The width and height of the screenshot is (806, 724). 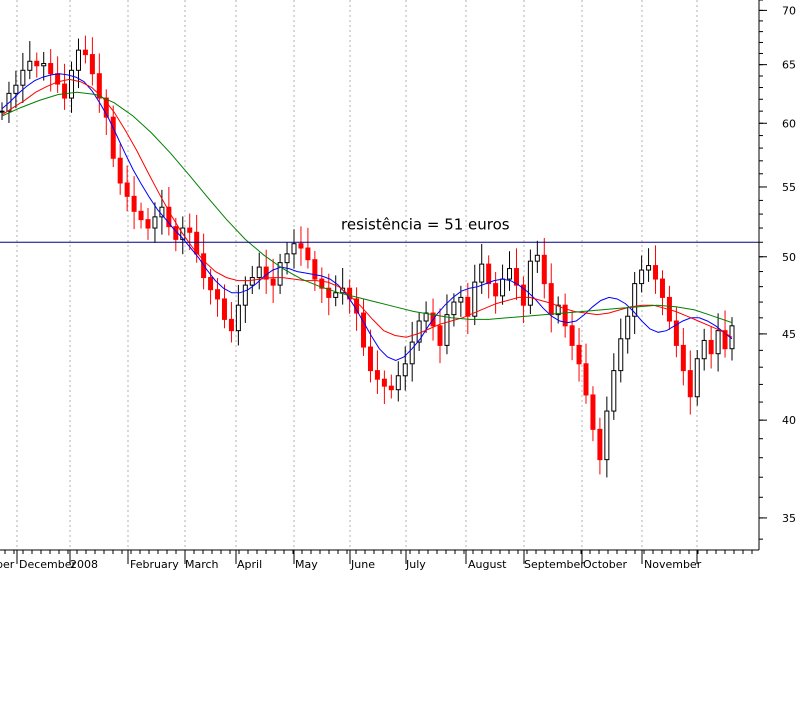 What do you see at coordinates (362, 564) in the screenshot?
I see `x-tick-label: June` at bounding box center [362, 564].